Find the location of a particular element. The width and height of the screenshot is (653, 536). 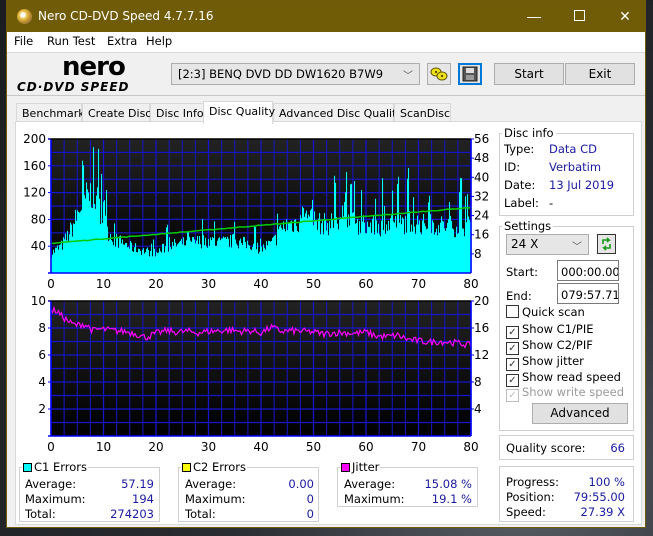

y2-tick-label: 48 is located at coordinates (481, 158).